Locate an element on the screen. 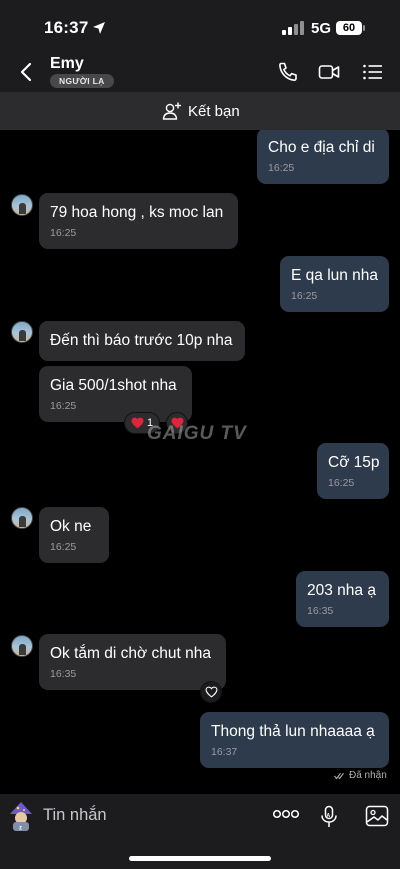 The height and width of the screenshot is (869, 400). message-bubble-incoming: 79 hoa hong , ks moc lan 16:25 is located at coordinates (138, 221).